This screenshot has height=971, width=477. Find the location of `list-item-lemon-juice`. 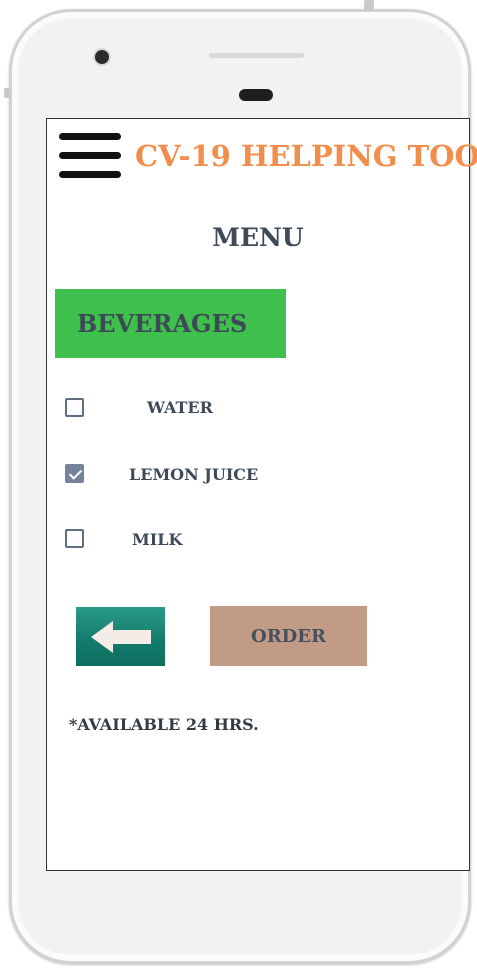

list-item-lemon-juice is located at coordinates (74, 473).